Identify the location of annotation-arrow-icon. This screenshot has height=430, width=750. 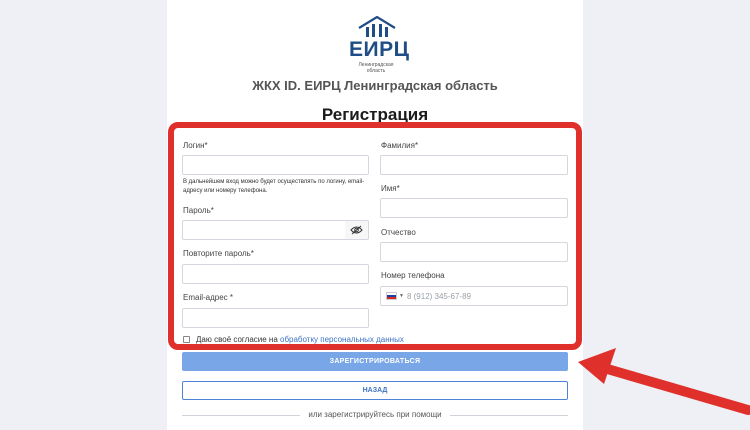
(664, 381).